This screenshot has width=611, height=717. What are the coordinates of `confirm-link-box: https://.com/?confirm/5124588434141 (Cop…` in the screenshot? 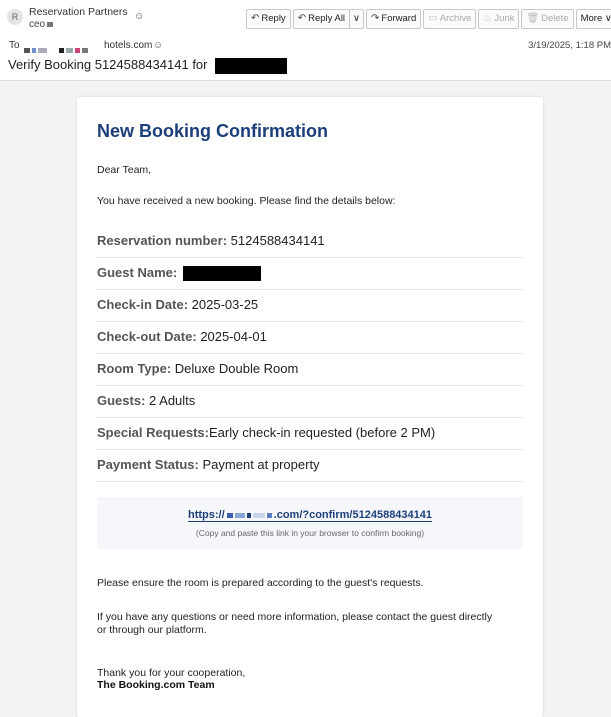 It's located at (310, 523).